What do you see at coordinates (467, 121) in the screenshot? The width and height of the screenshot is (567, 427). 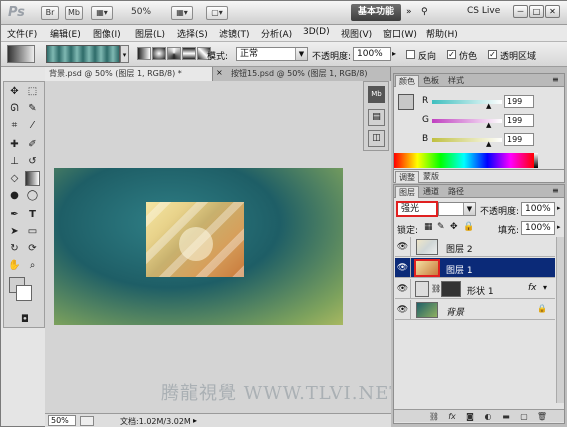 I see `g-slider` at bounding box center [467, 121].